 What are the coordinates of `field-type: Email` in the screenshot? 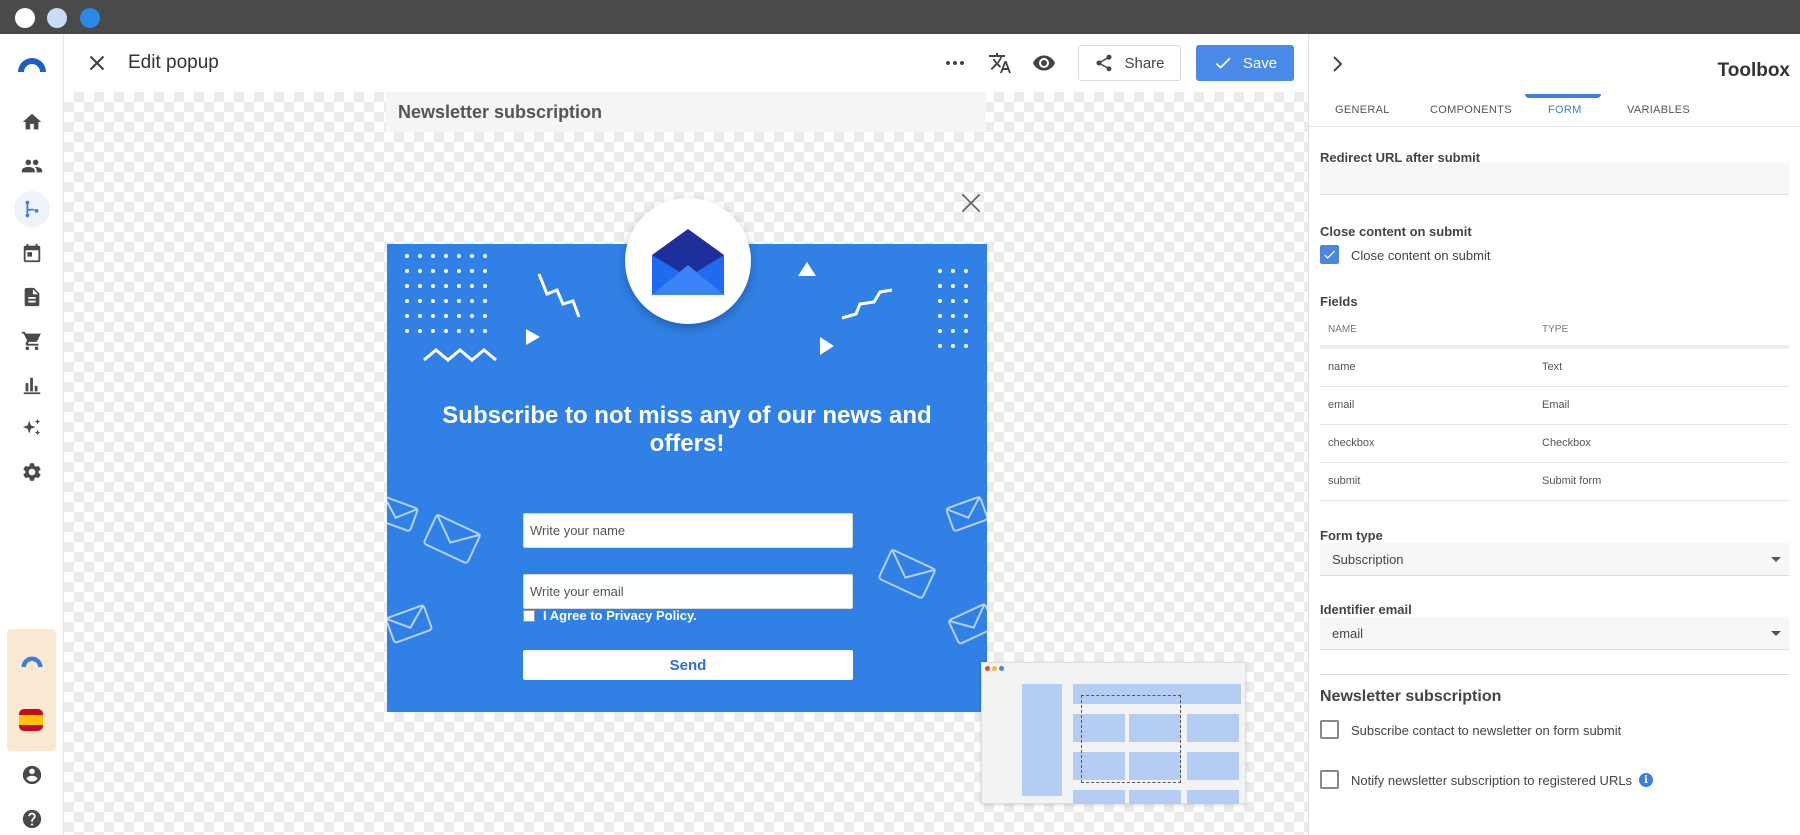 It's located at (1556, 405).